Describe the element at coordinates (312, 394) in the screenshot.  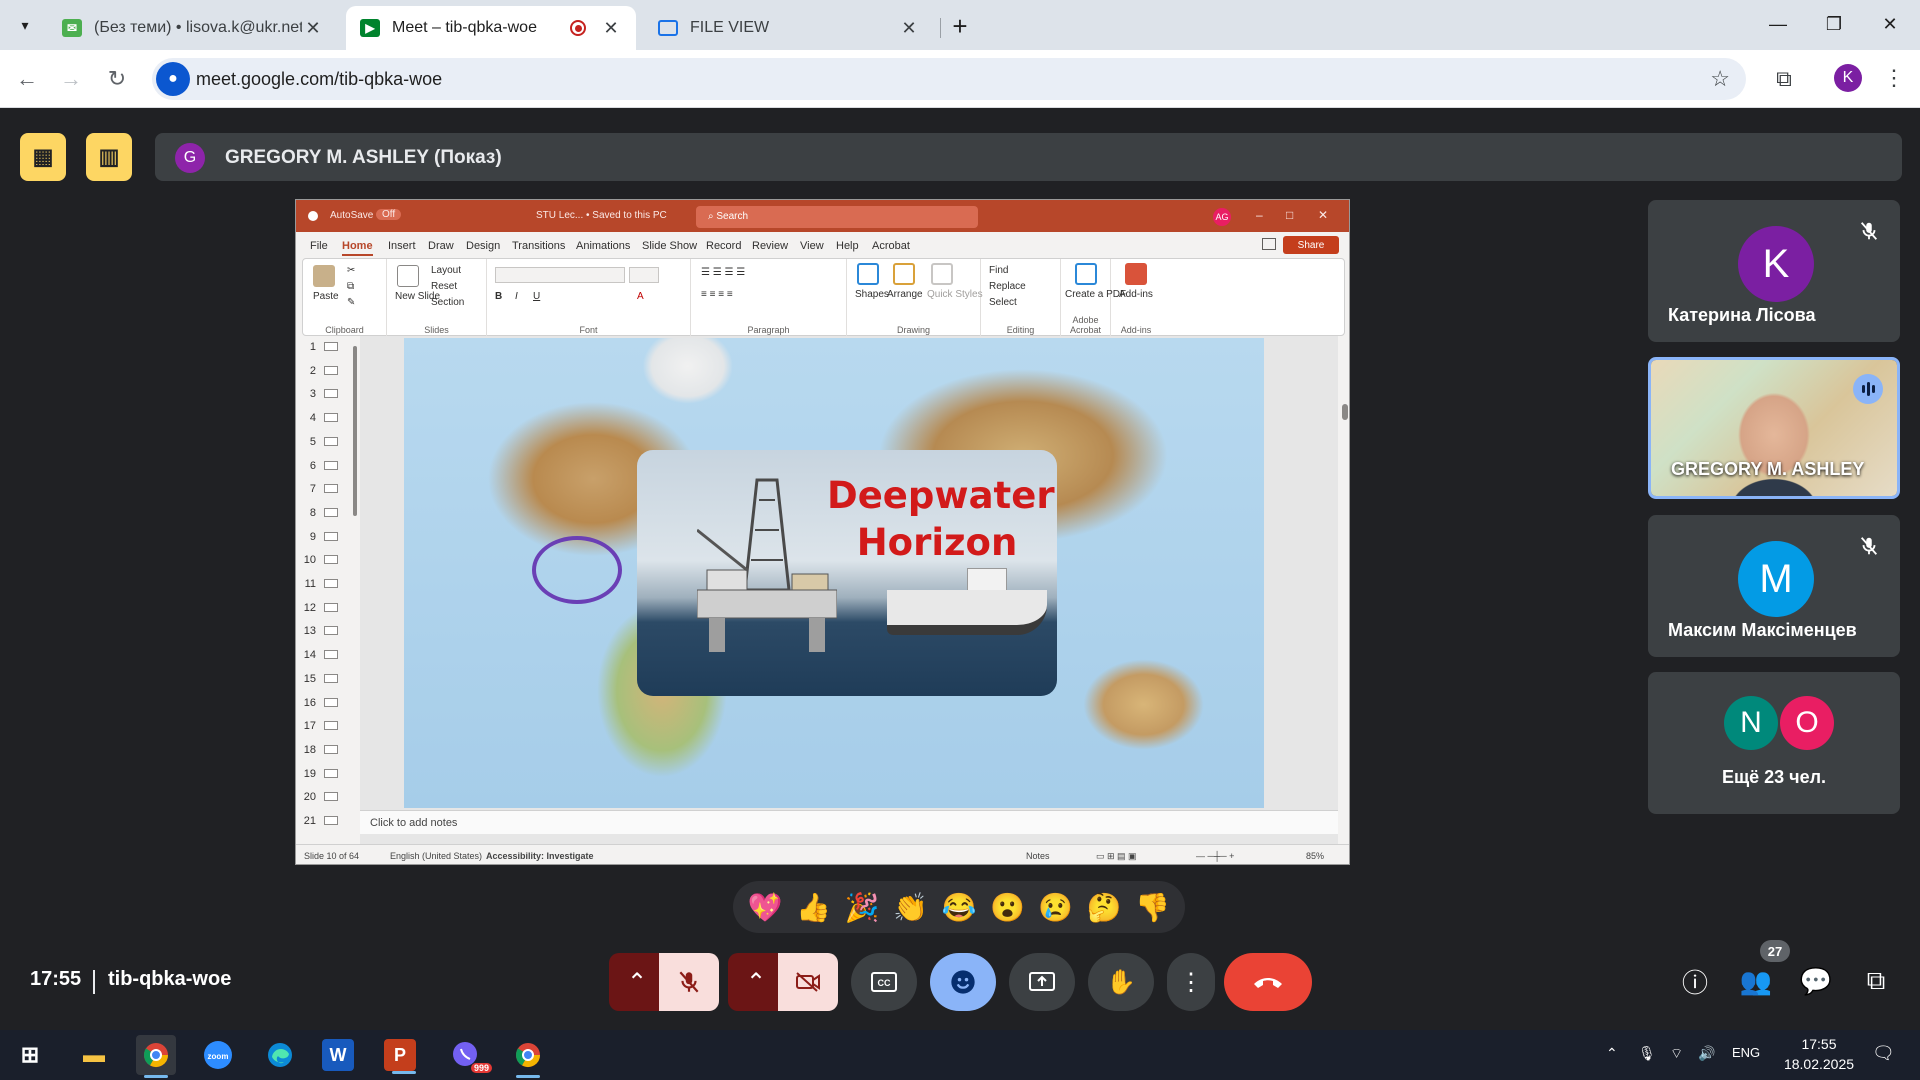
I see `slide-number: 3` at that location.